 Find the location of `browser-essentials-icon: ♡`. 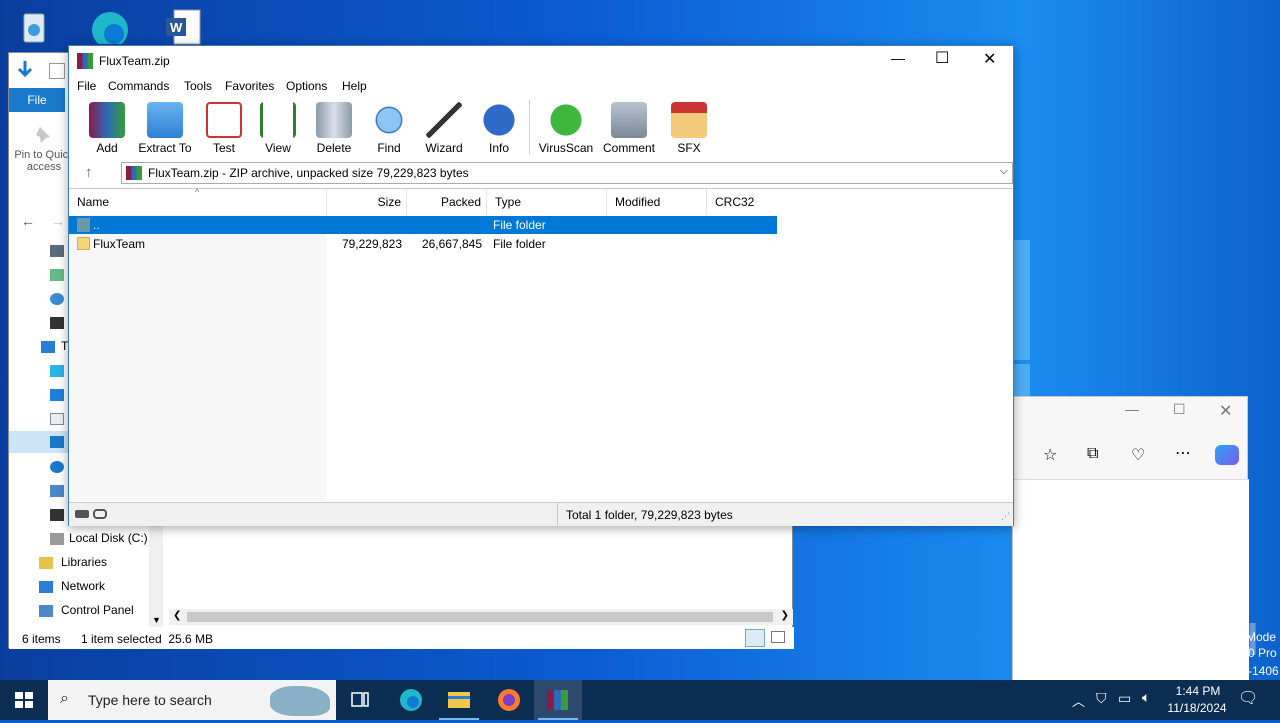

browser-essentials-icon: ♡ is located at coordinates (1138, 455).